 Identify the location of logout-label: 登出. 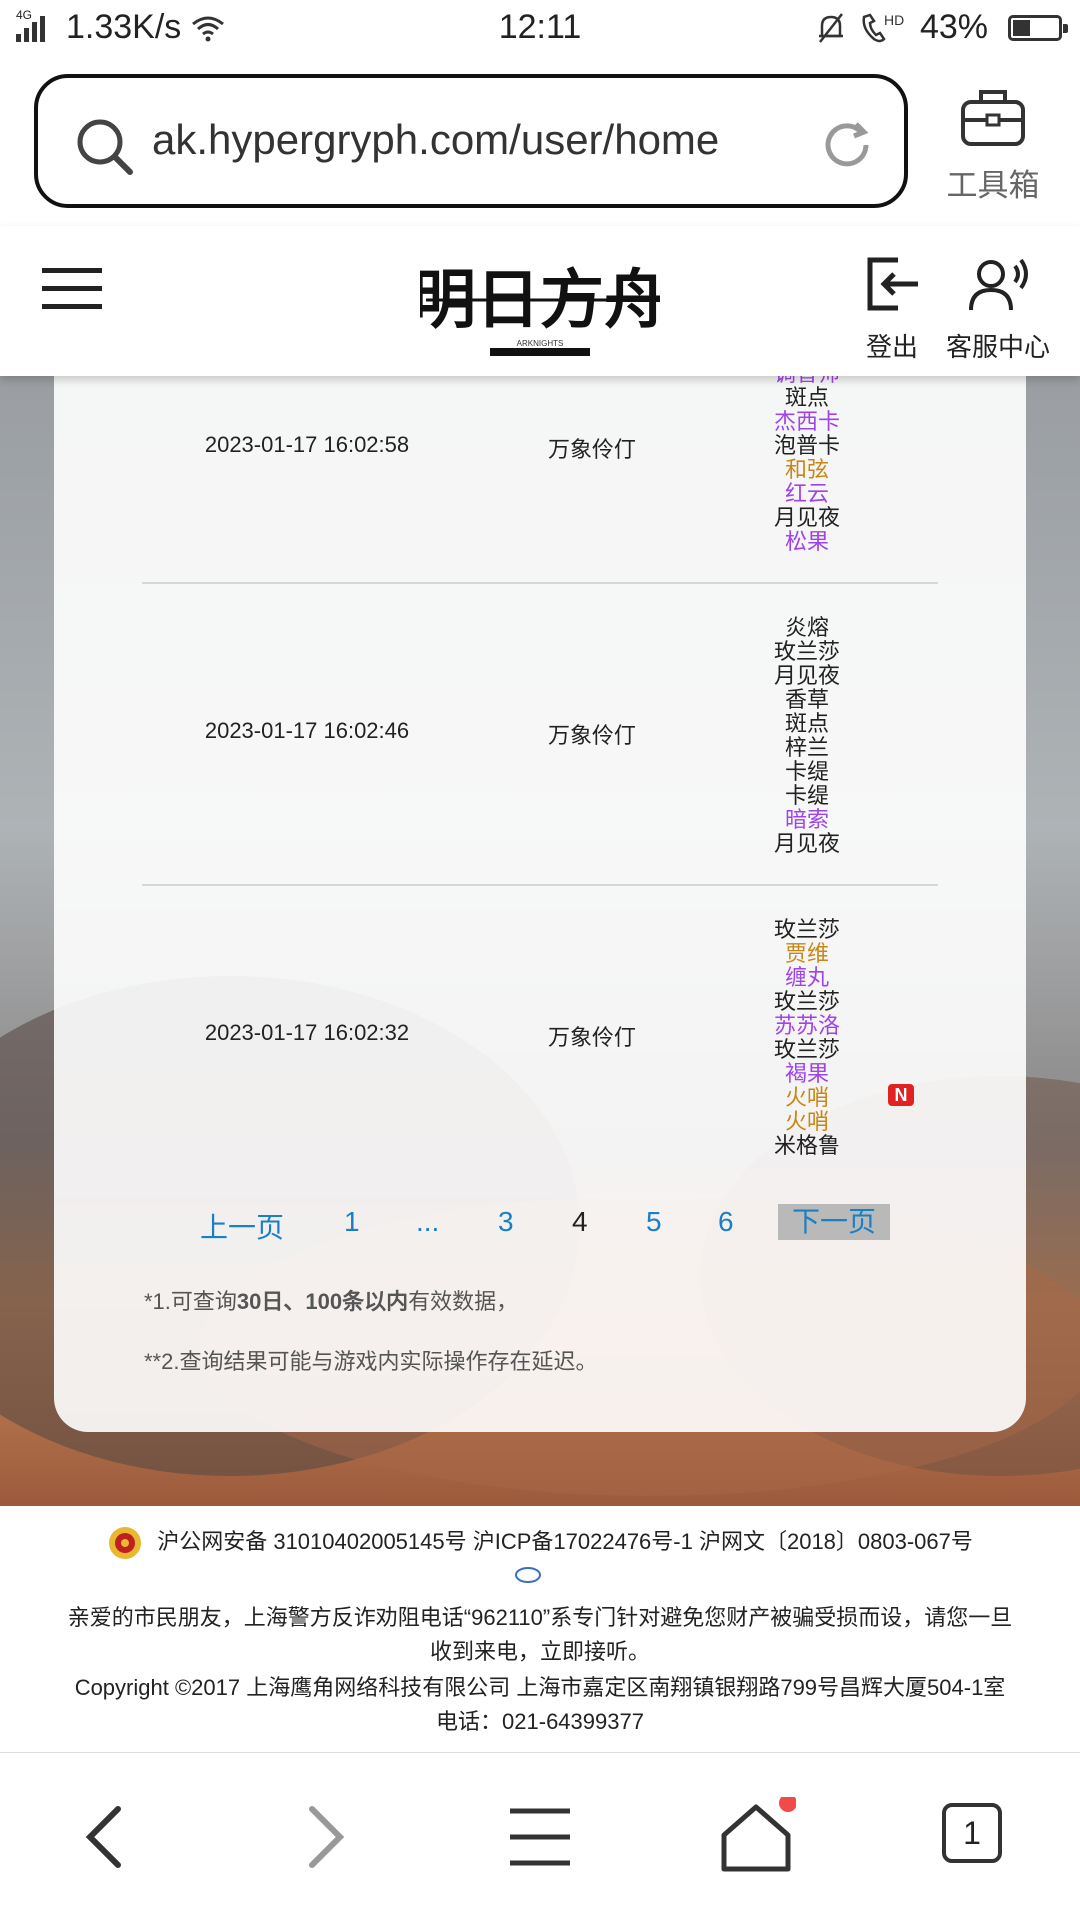
(891, 347).